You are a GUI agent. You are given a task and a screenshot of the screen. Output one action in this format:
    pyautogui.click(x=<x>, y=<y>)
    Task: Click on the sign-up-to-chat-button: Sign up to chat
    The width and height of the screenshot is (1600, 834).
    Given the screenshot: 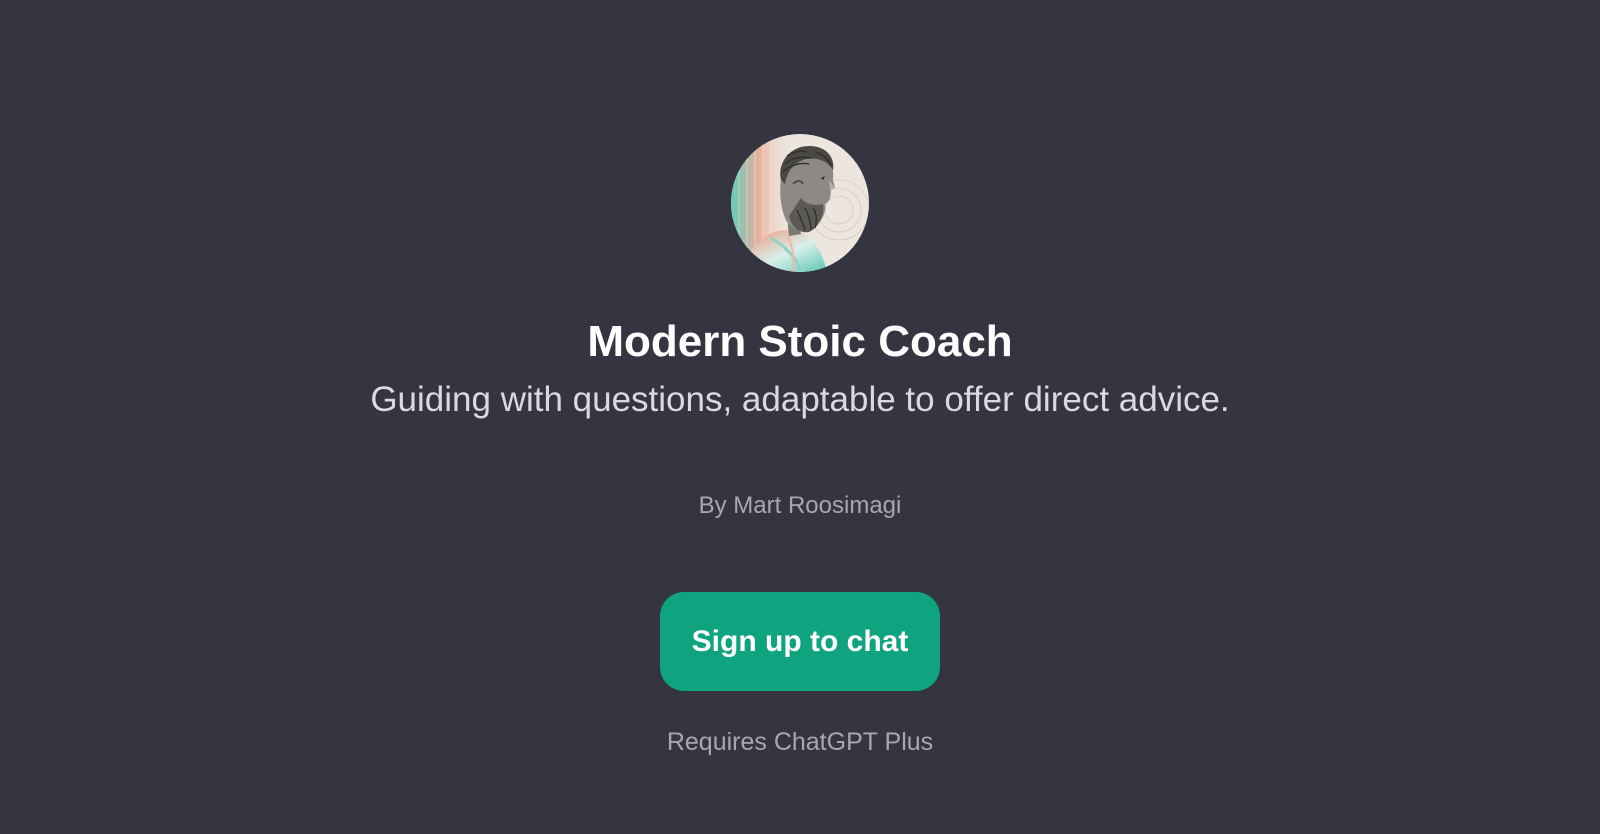 What is the action you would take?
    pyautogui.click(x=800, y=641)
    